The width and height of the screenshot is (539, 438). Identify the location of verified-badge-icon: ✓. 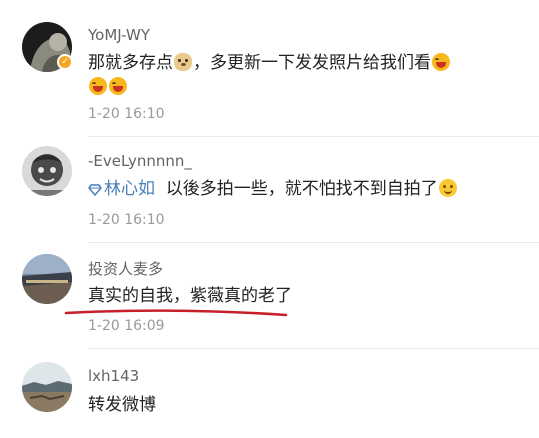
(65, 62).